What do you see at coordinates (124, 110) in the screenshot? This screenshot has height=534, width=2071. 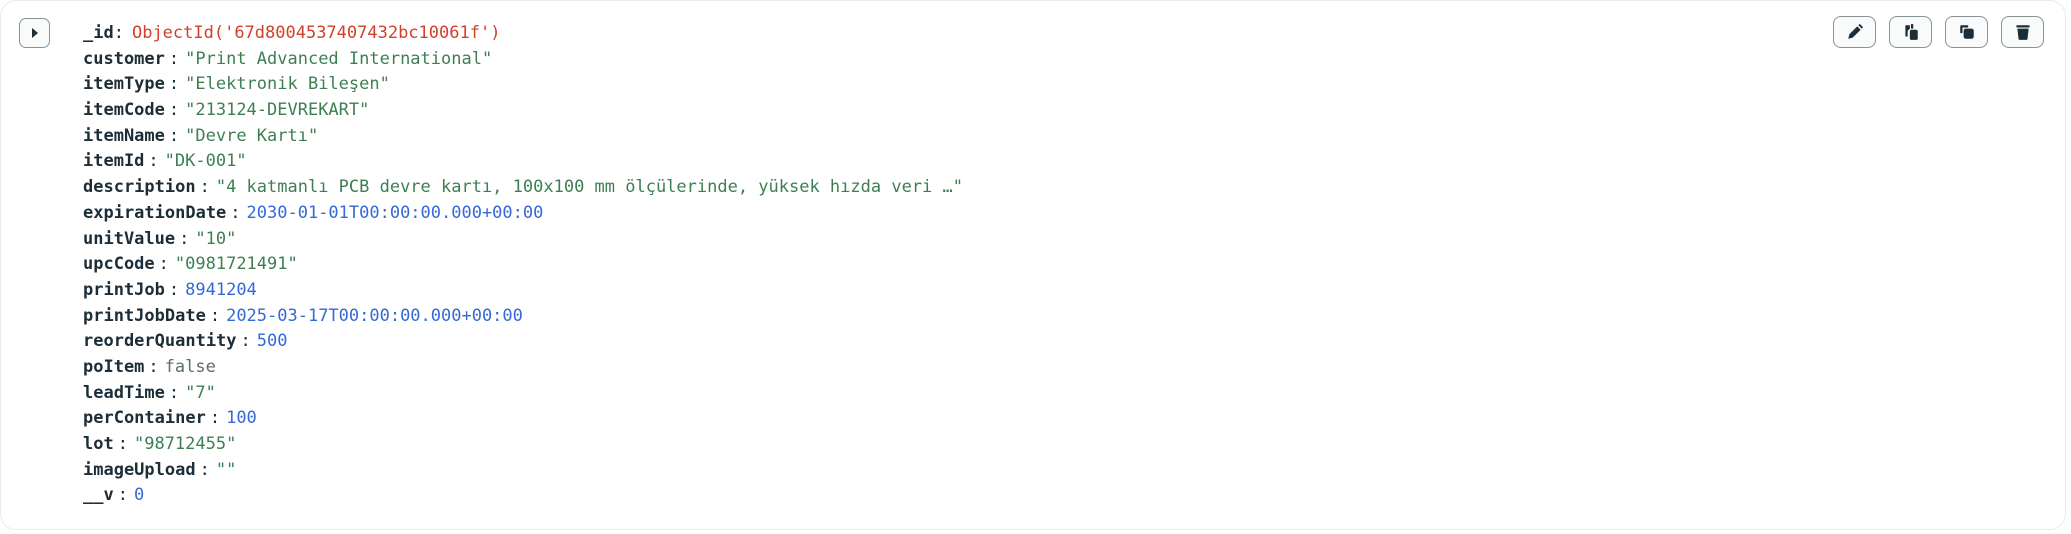 I see `field-key: itemCode` at bounding box center [124, 110].